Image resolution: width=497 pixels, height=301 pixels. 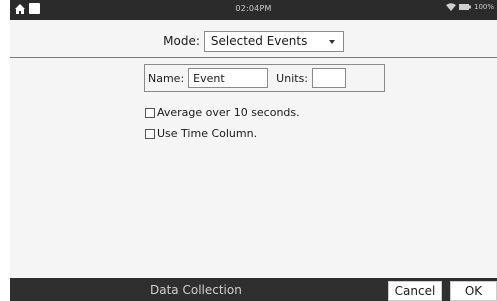 What do you see at coordinates (292, 78) in the screenshot?
I see `units-label: Units:` at bounding box center [292, 78].